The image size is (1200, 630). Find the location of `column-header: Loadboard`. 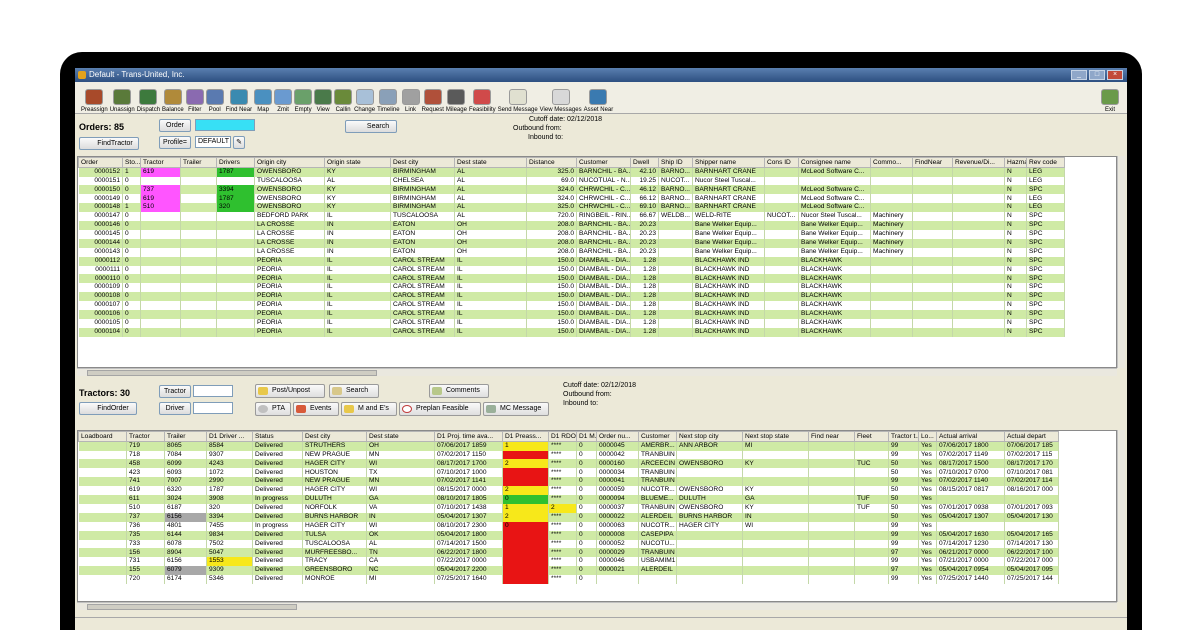

column-header: Loadboard is located at coordinates (102, 436).